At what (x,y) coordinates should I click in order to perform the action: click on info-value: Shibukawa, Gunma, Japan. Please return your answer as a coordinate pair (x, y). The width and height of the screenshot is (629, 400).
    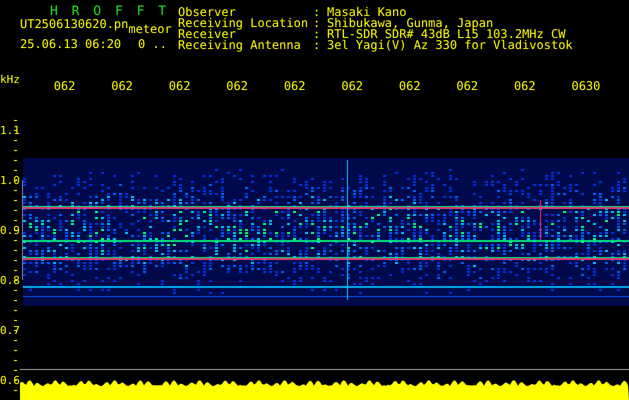
    Looking at the image, I should click on (410, 23).